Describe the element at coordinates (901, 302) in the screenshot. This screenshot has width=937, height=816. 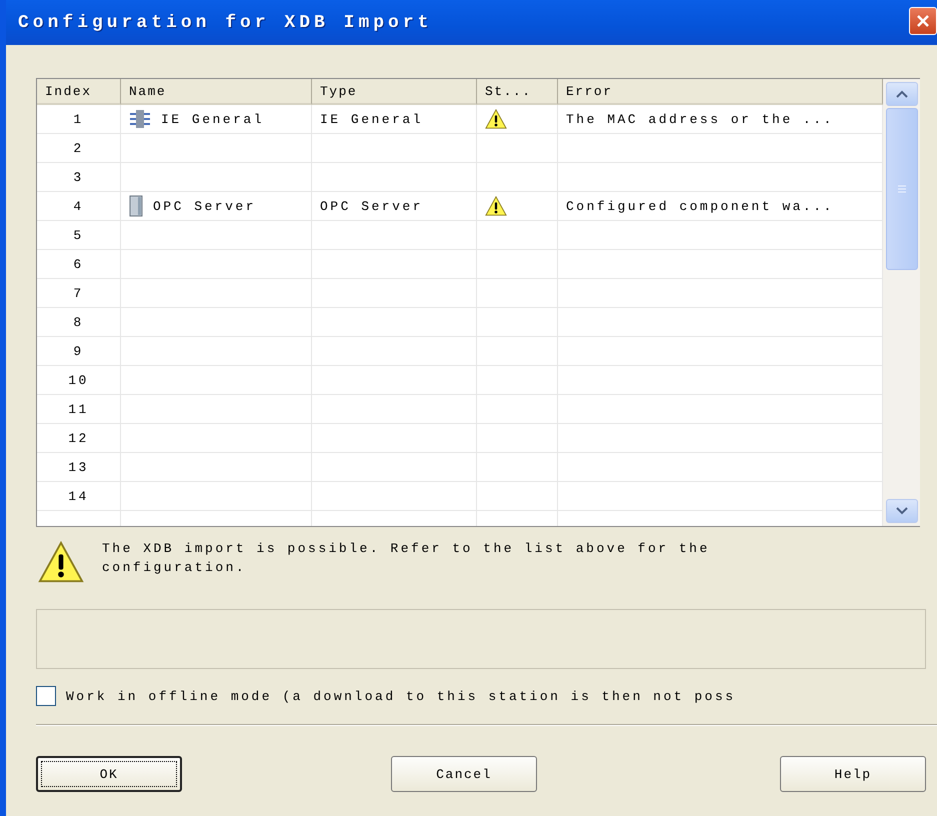
I see `scrollbar` at that location.